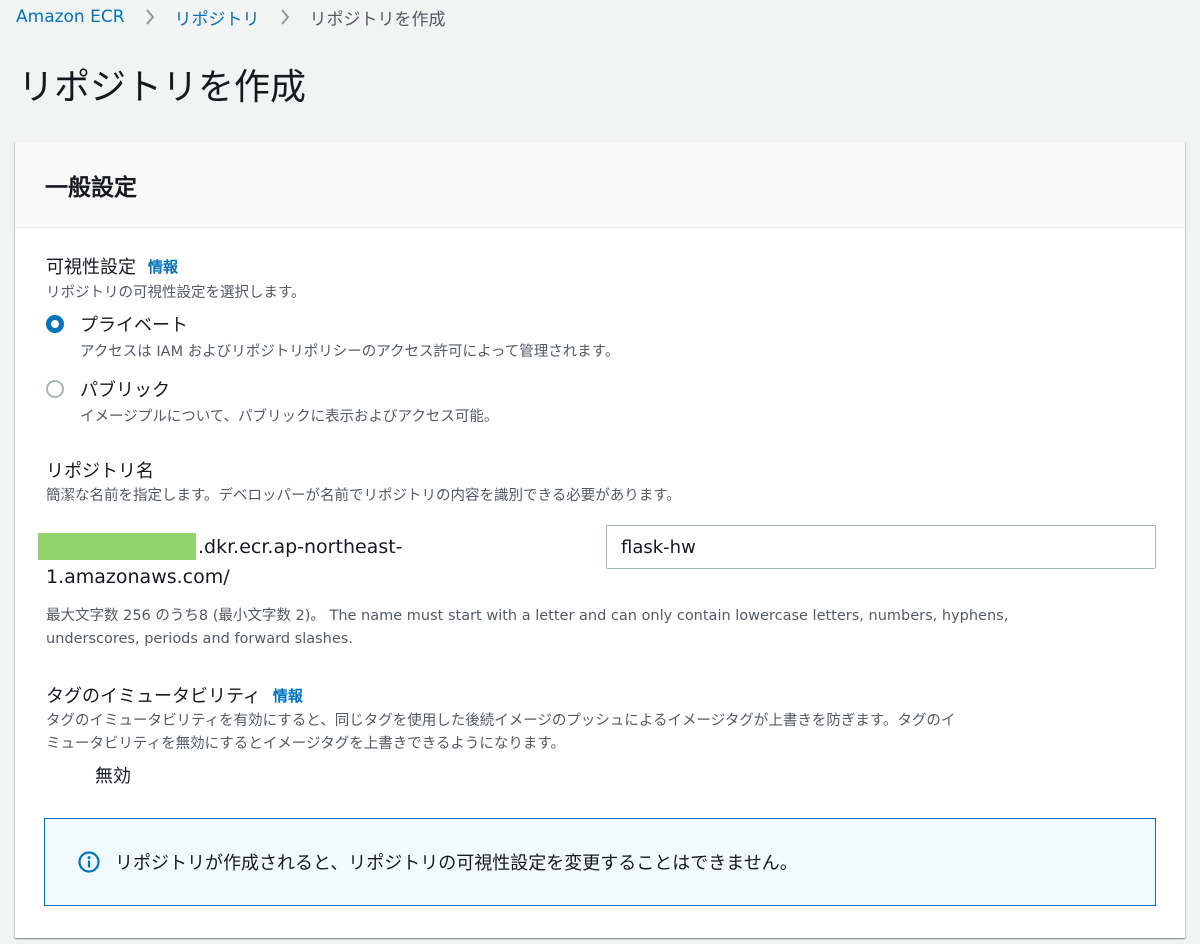 The height and width of the screenshot is (944, 1200). What do you see at coordinates (163, 266) in the screenshot?
I see `visibility-info-link: 情報` at bounding box center [163, 266].